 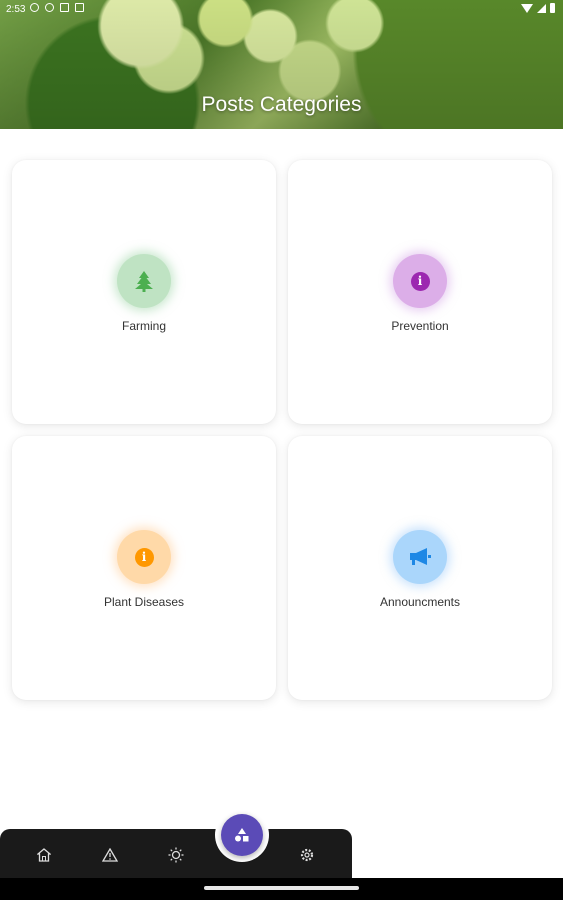 I want to click on nav-home, so click(x=44, y=855).